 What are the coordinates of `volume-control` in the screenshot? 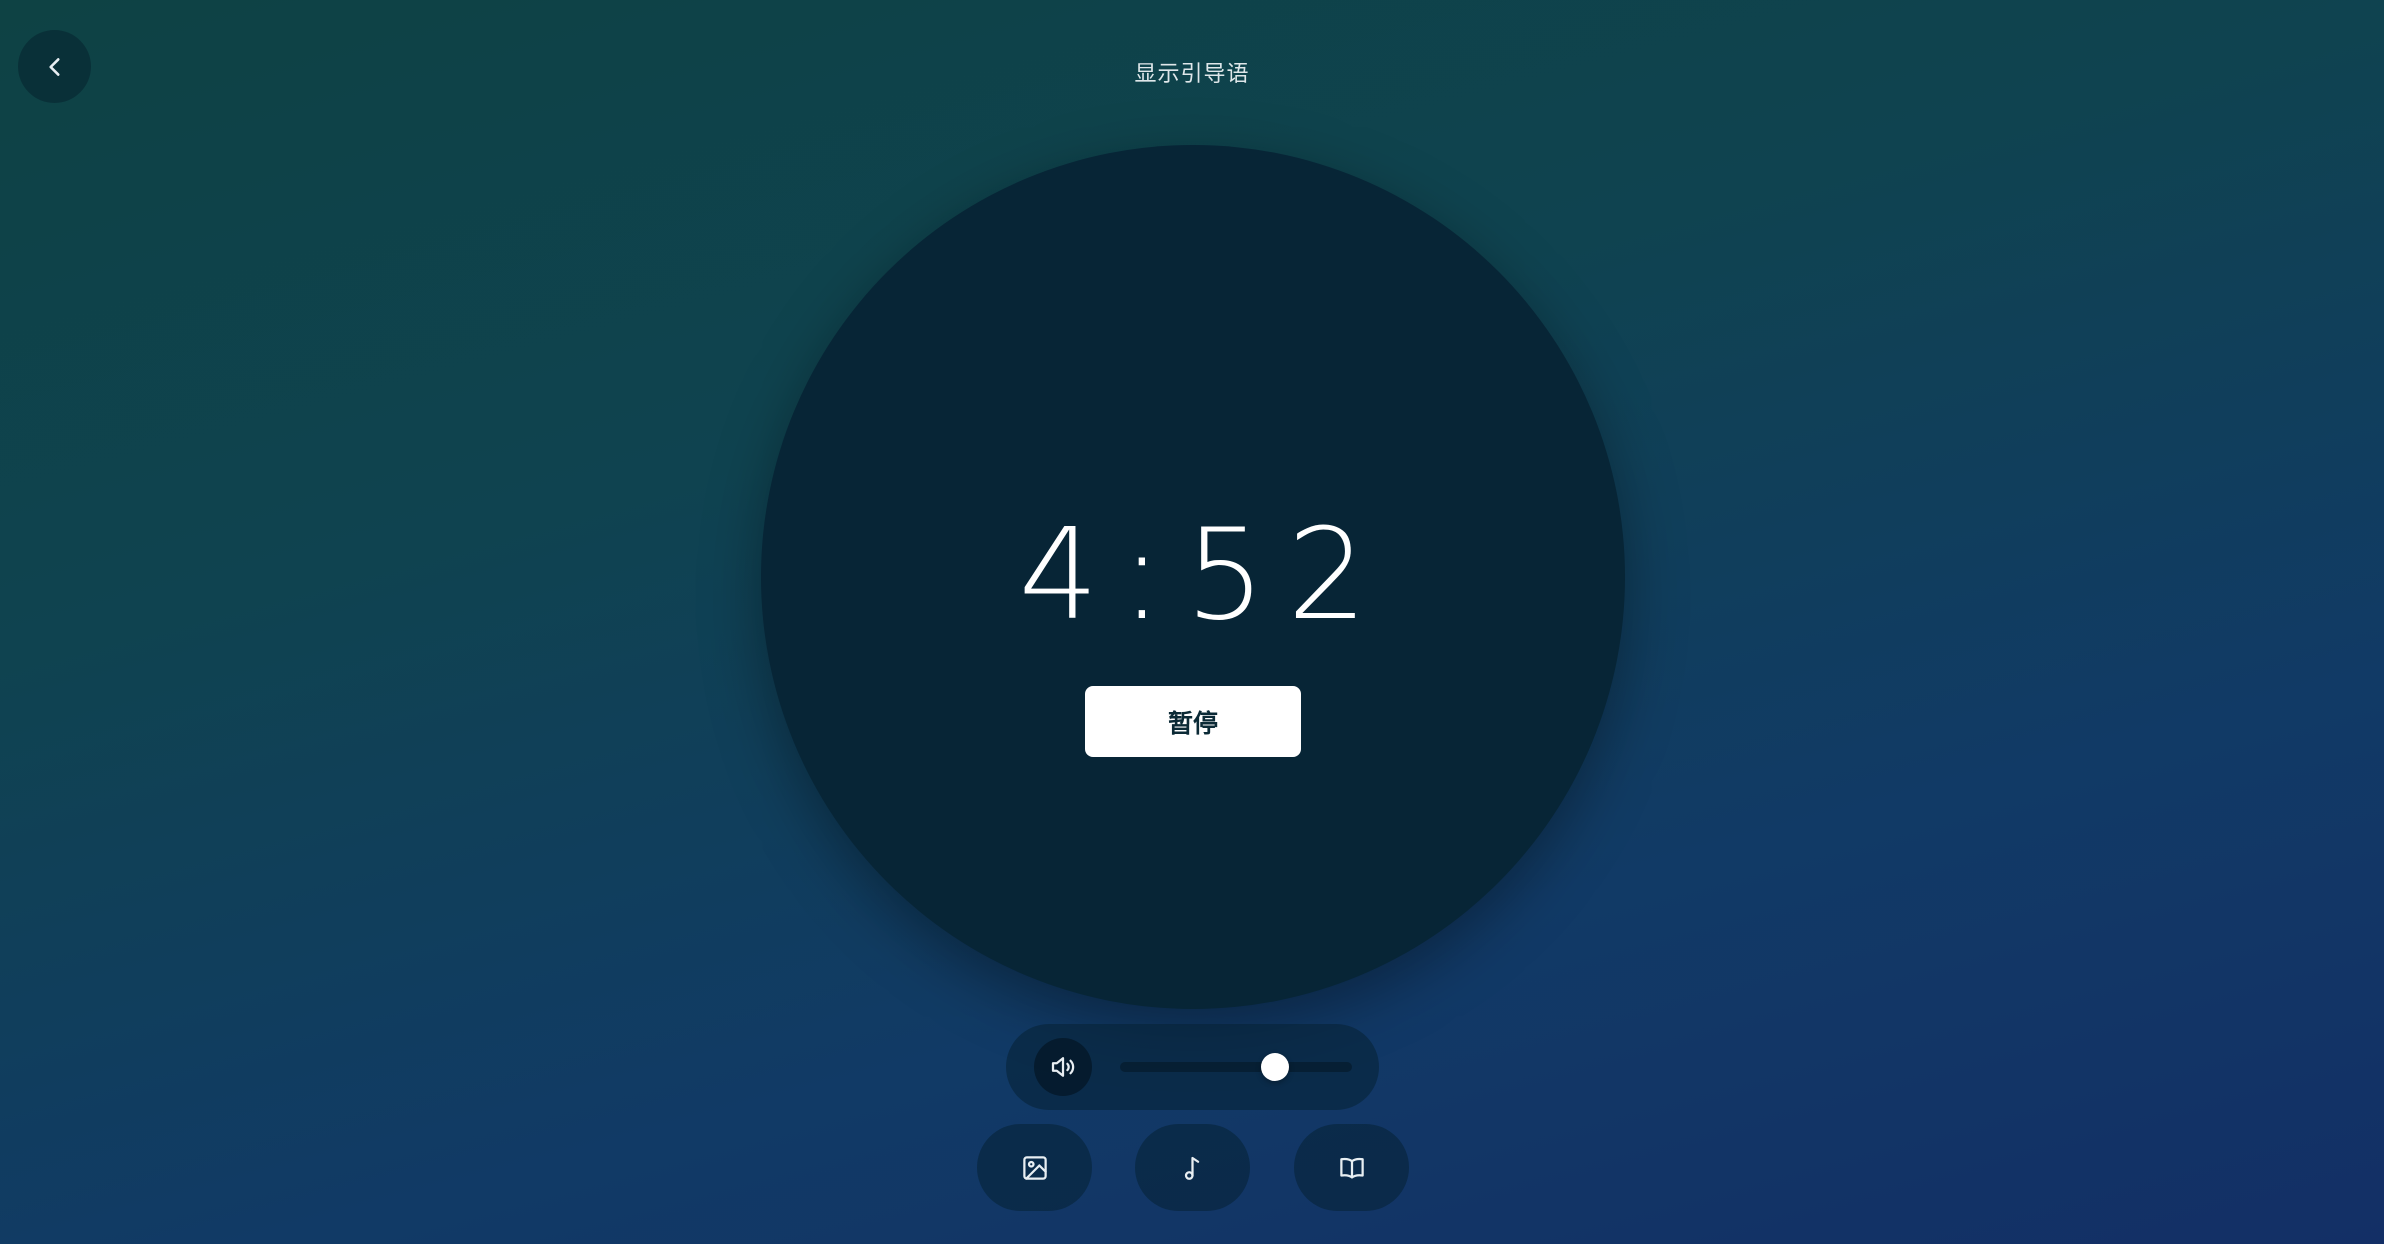 It's located at (1192, 1067).